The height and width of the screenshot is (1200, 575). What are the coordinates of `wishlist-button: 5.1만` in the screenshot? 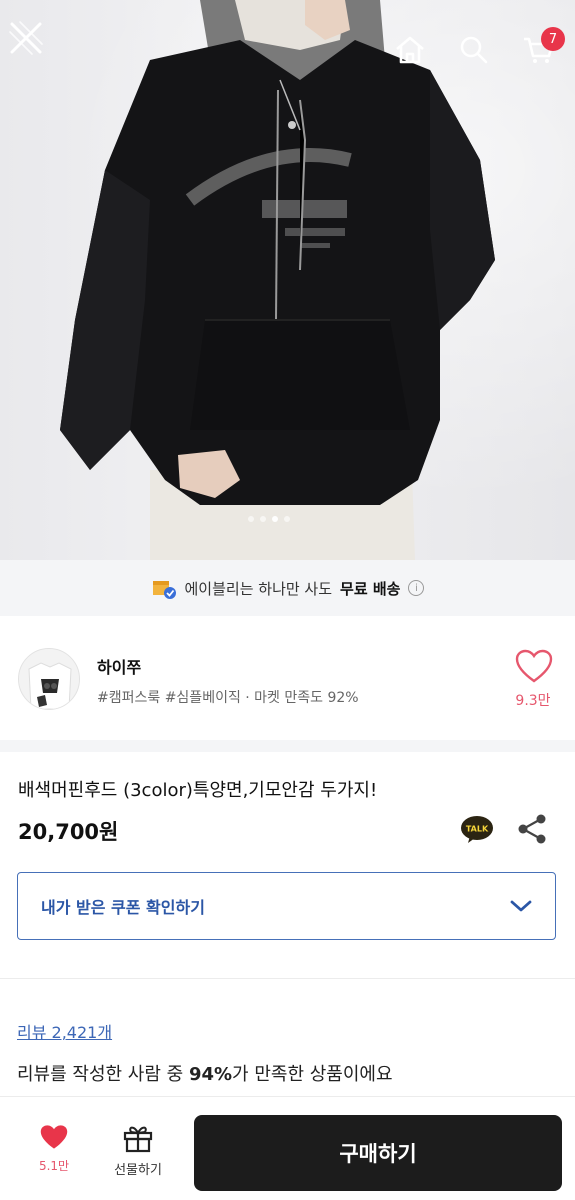 It's located at (54, 1155).